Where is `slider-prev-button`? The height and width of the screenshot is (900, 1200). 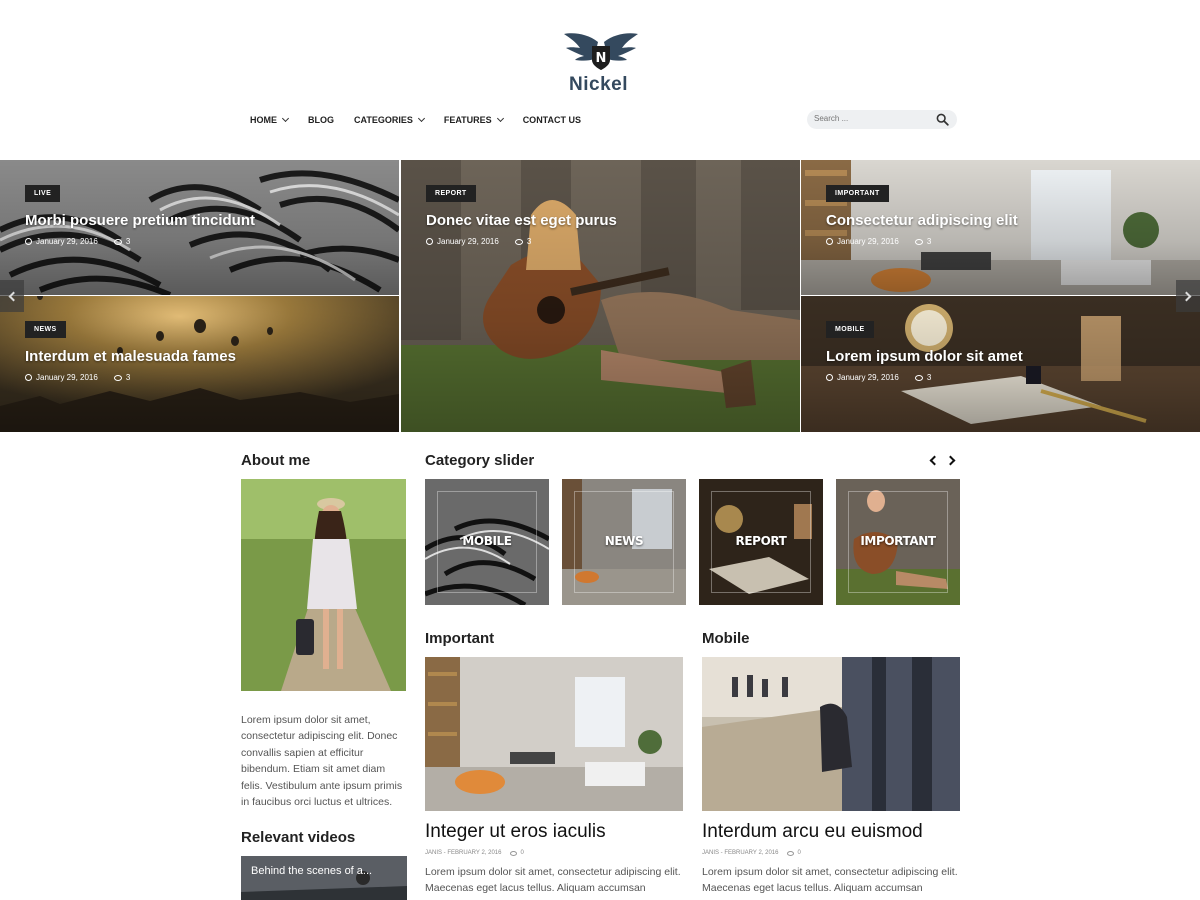 slider-prev-button is located at coordinates (934, 461).